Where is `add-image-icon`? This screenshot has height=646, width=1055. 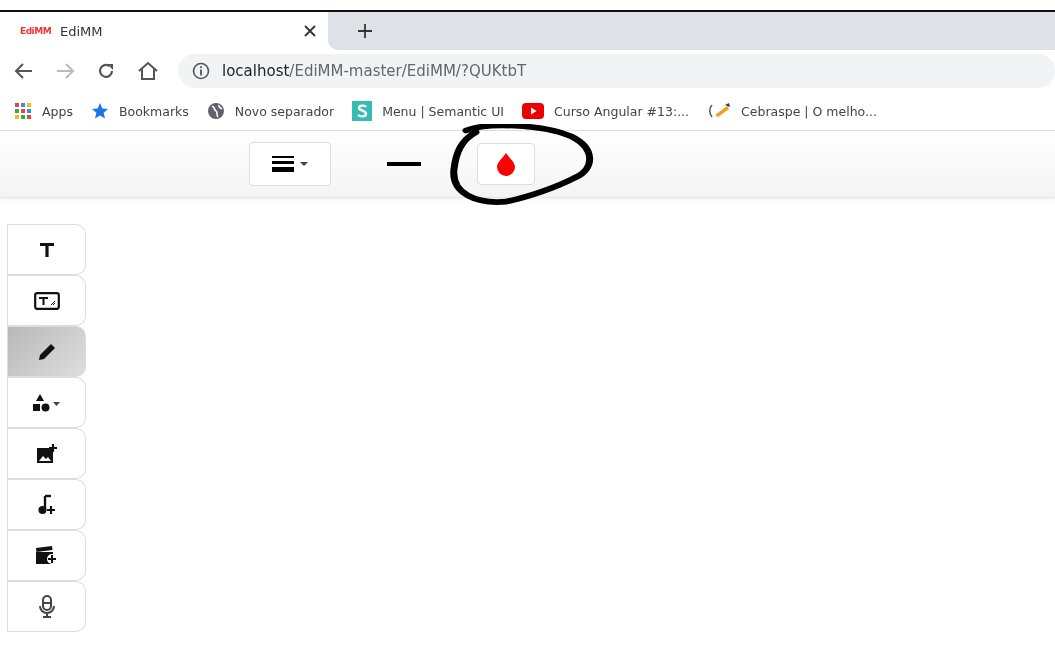
add-image-icon is located at coordinates (46, 453).